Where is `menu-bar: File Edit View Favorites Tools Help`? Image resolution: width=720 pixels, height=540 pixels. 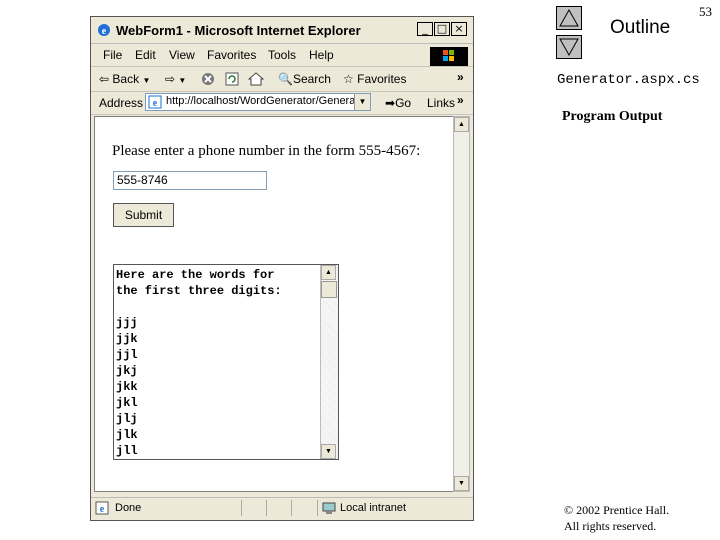
menu-bar: File Edit View Favorites Tools Help is located at coordinates (282, 55).